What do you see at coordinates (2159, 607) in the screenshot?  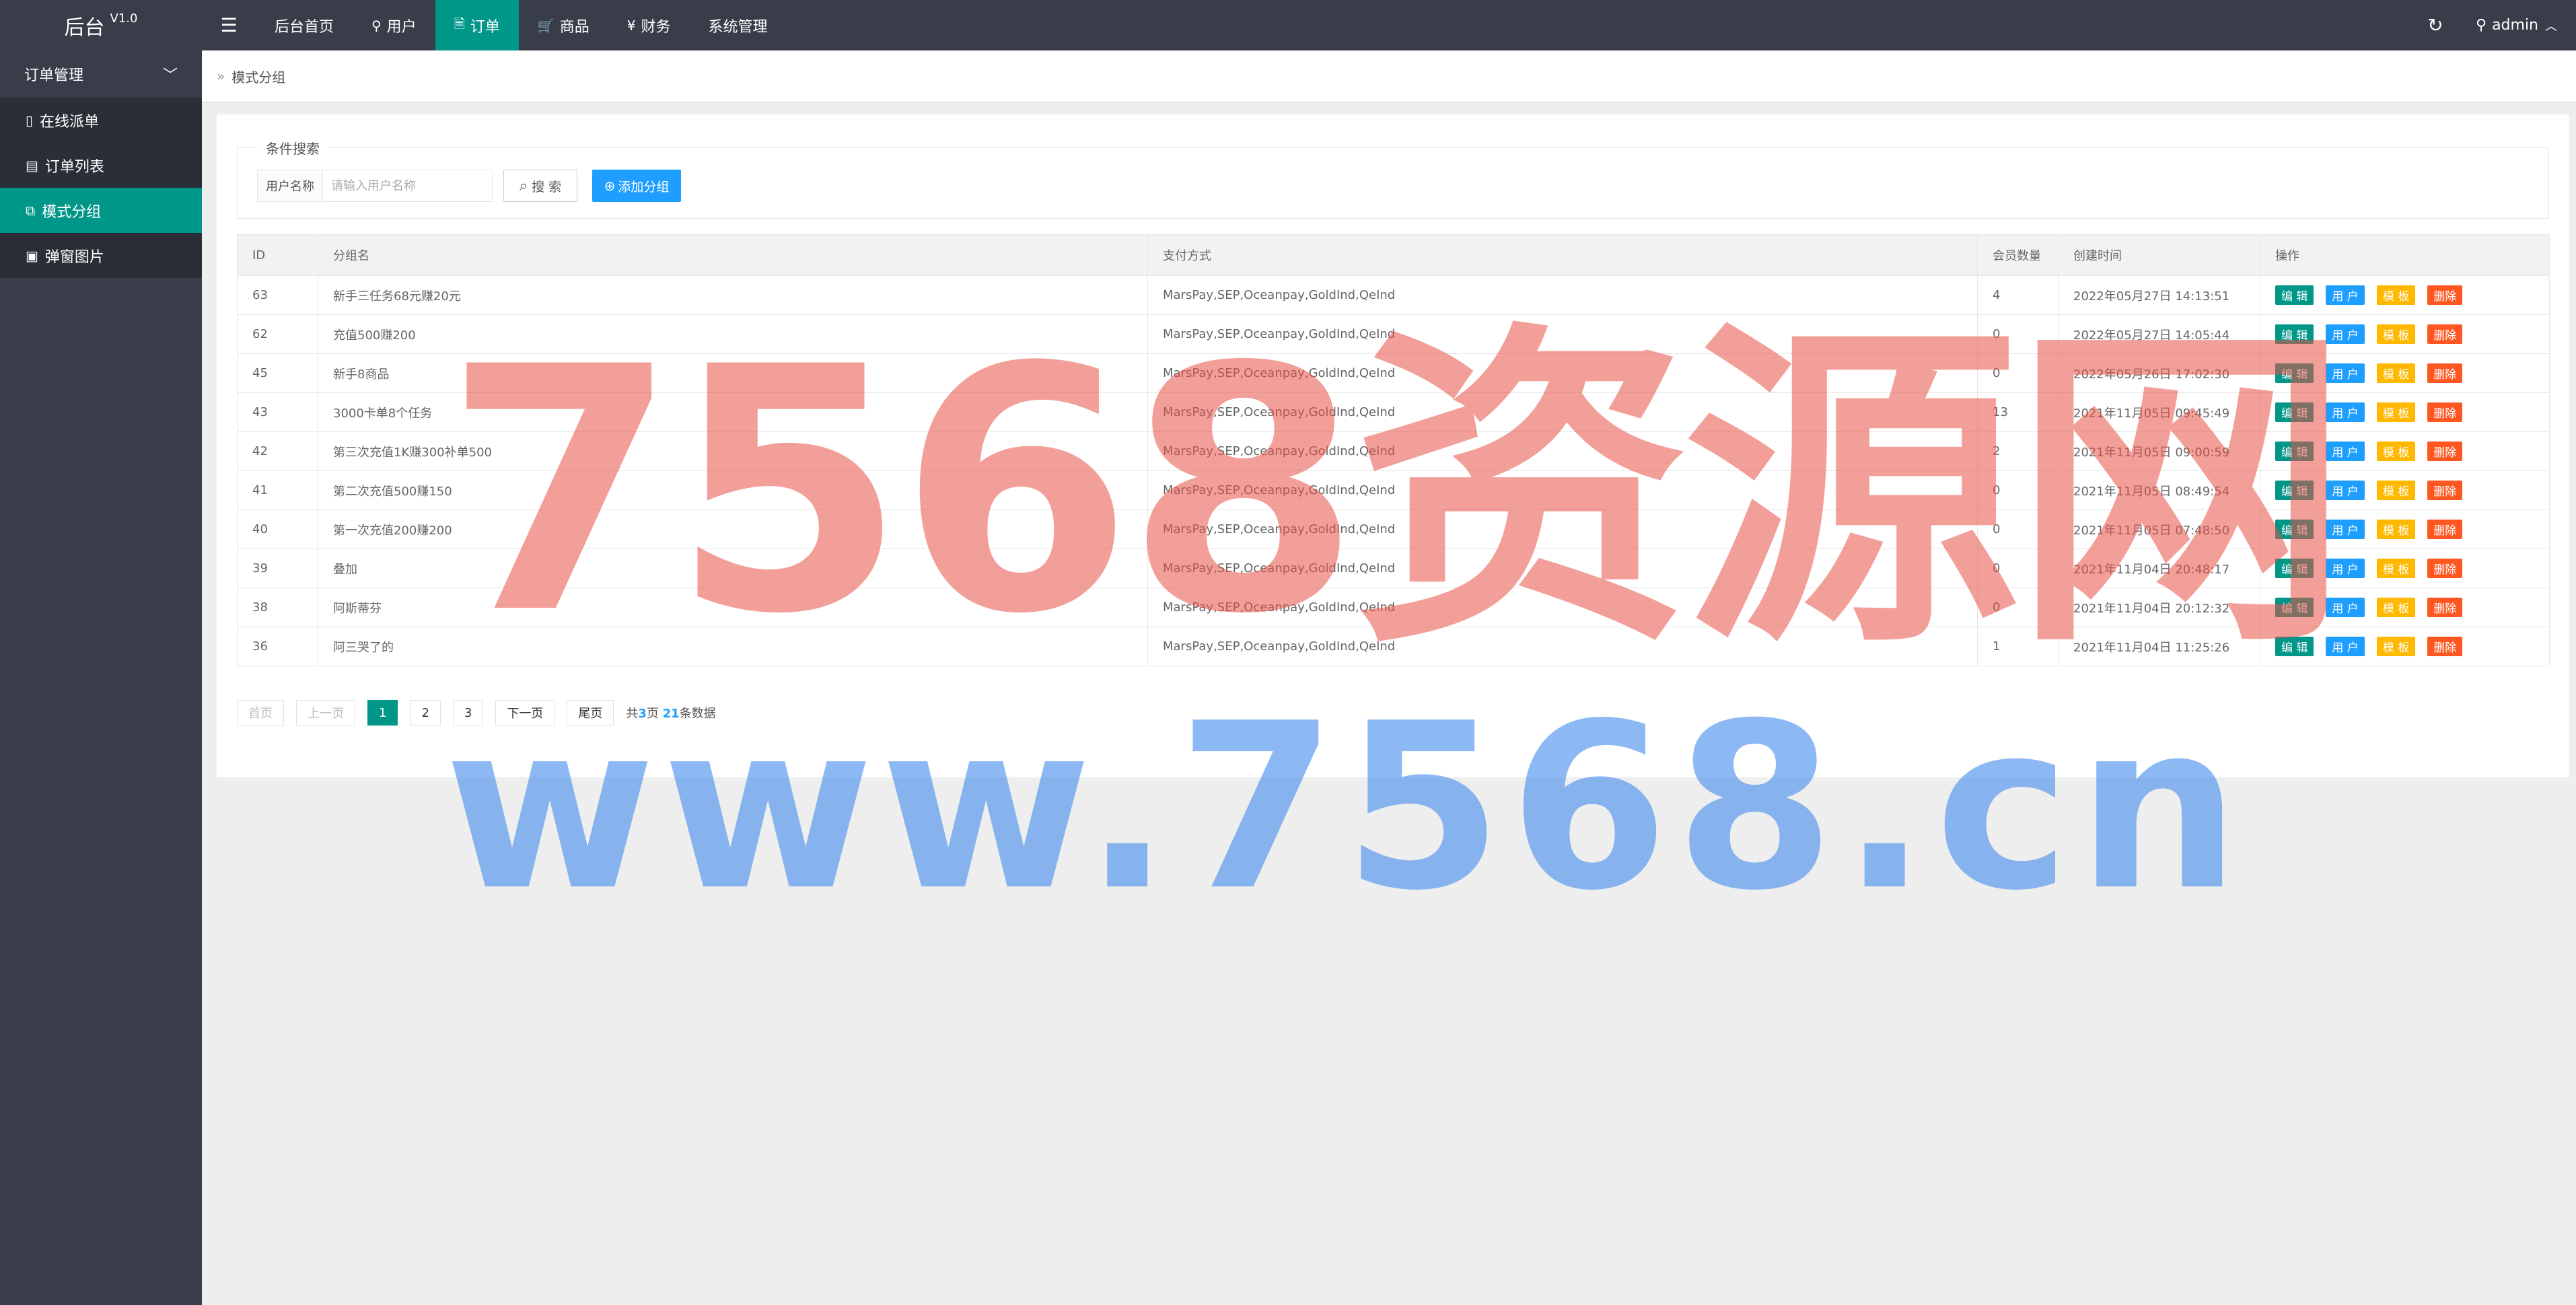 I see `cell-created-time: 2021年11月04日 20:12:32` at bounding box center [2159, 607].